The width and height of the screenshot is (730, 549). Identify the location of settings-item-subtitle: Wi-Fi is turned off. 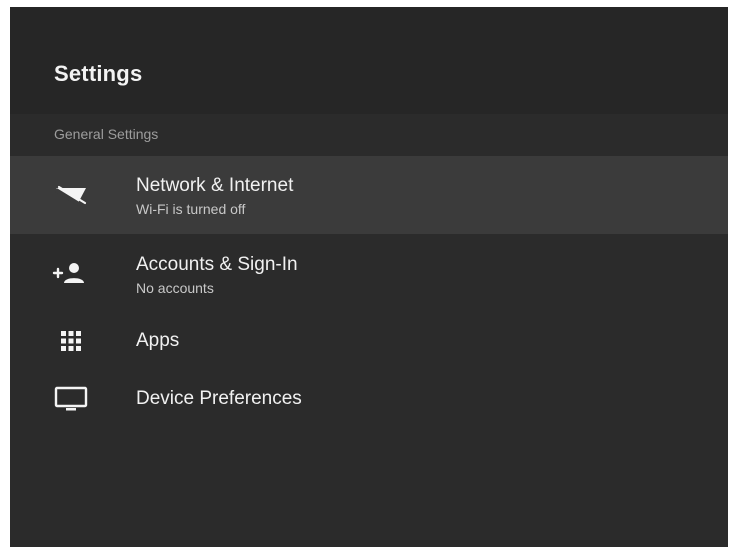
(191, 209).